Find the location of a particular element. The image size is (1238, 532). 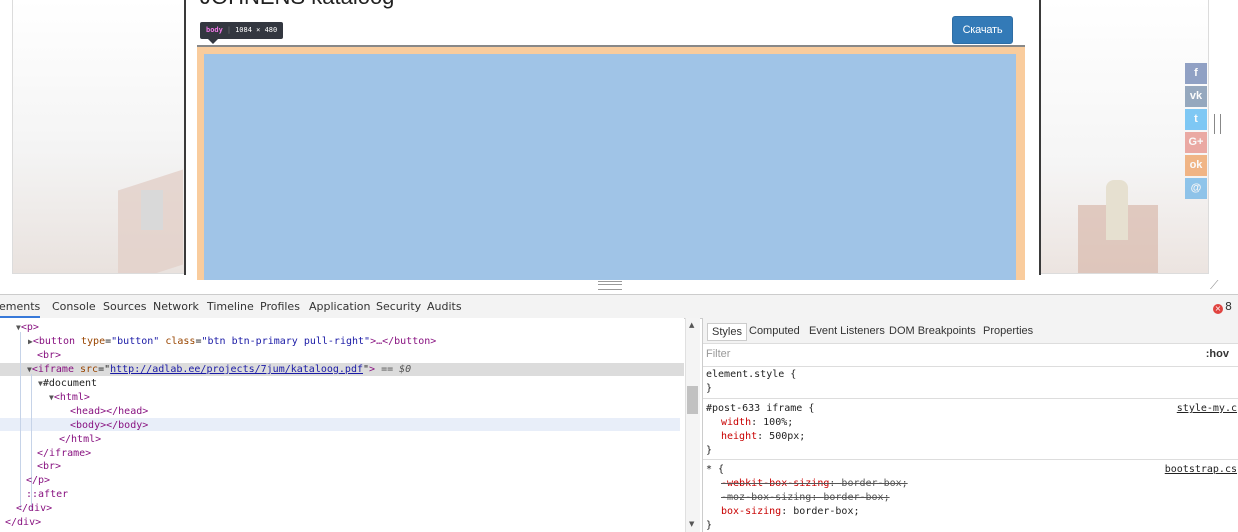

tab-profiles: Profiles is located at coordinates (280, 306).